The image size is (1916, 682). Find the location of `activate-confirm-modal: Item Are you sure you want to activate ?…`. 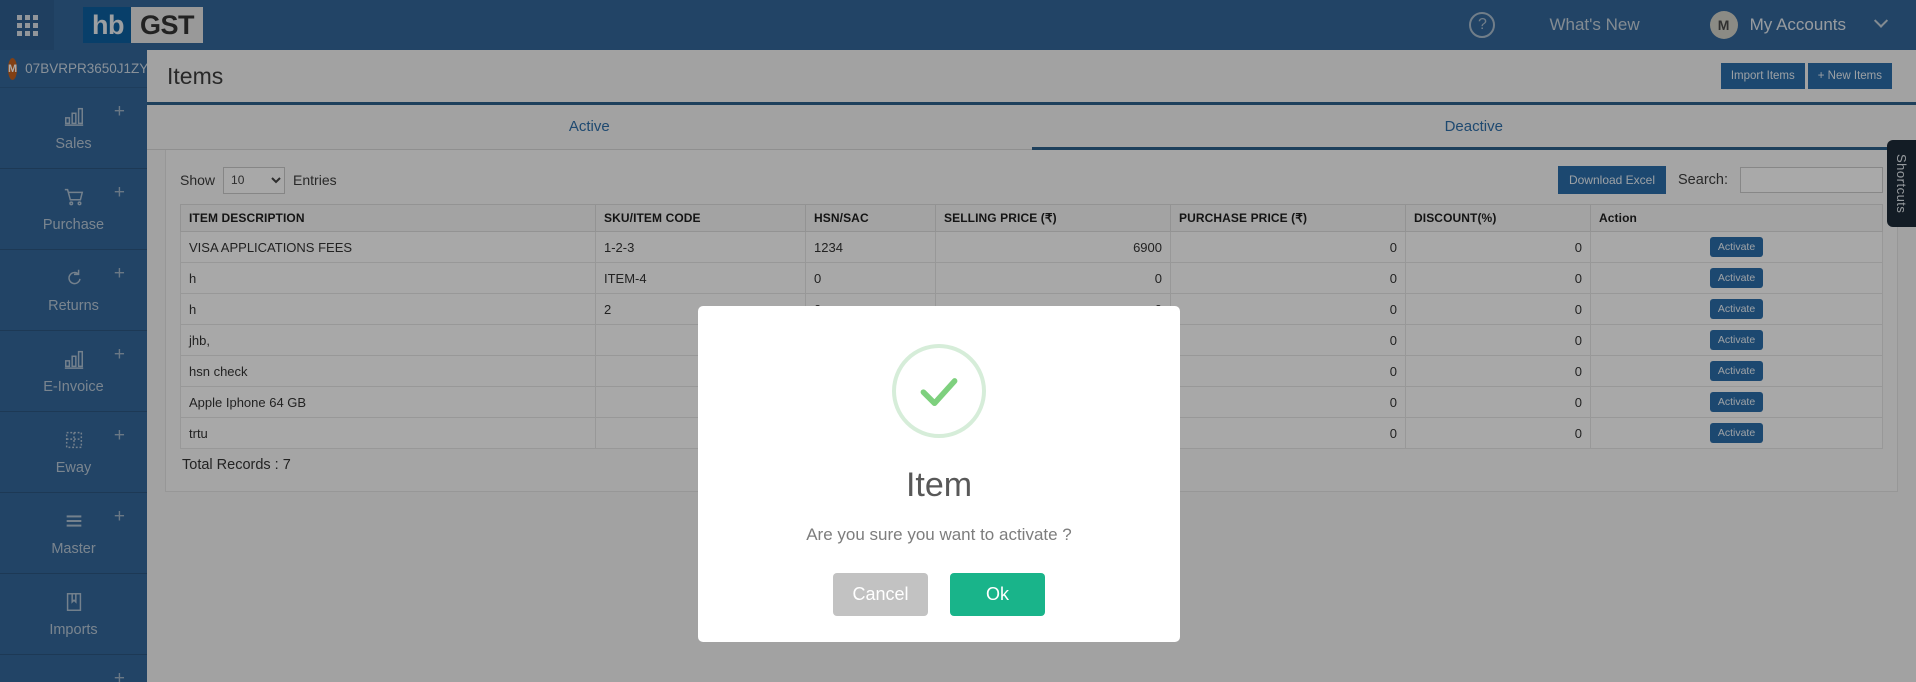

activate-confirm-modal: Item Are you sure you want to activate ?… is located at coordinates (939, 474).